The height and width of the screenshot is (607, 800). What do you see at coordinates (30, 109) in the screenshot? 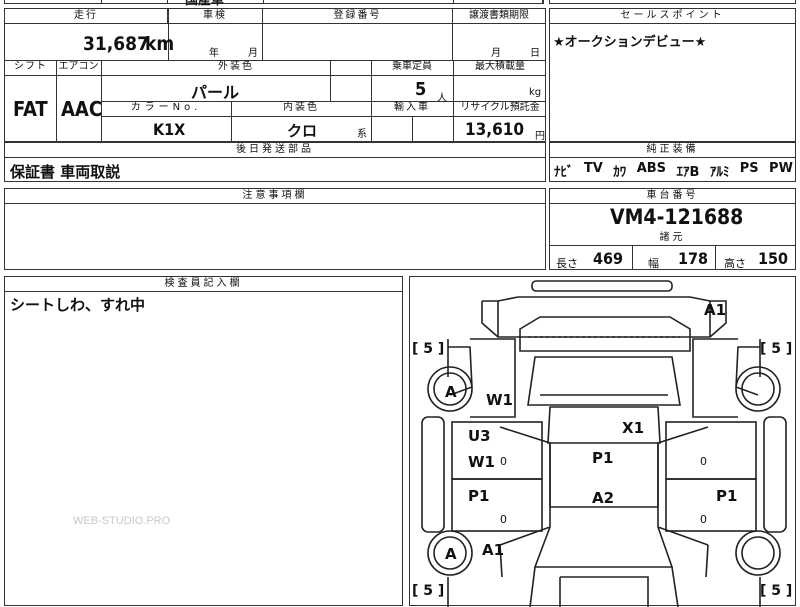
I see `shift-value: FAT` at bounding box center [30, 109].